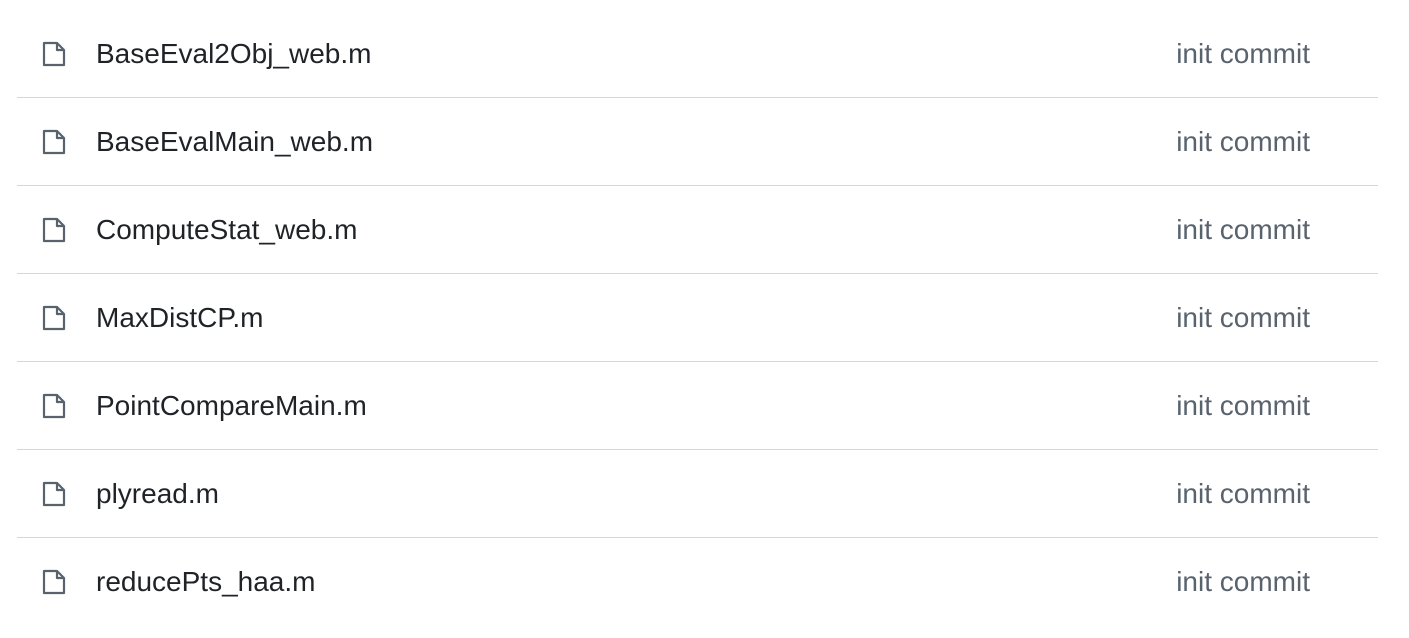 The image size is (1409, 638). I want to click on file-name-link: reducePts_haa.m, so click(205, 582).